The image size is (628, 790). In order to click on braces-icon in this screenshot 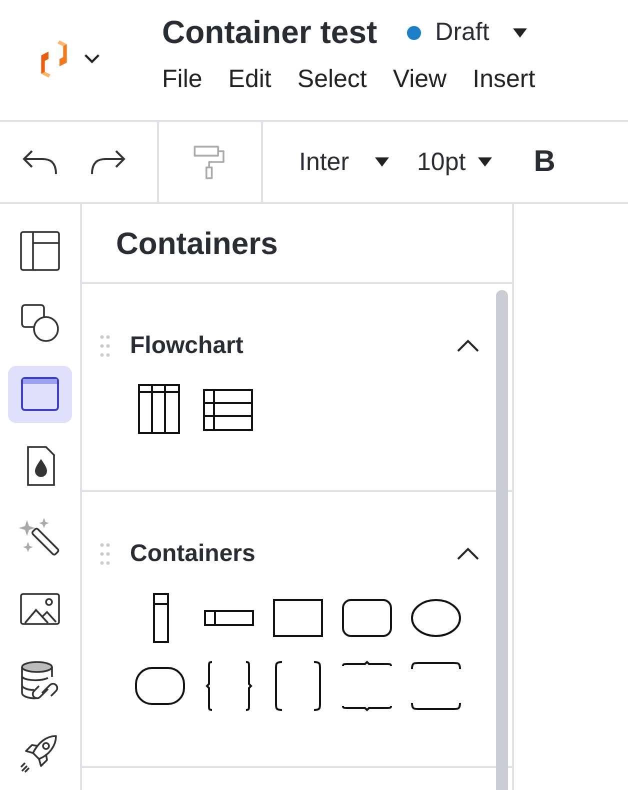, I will do `click(229, 686)`.